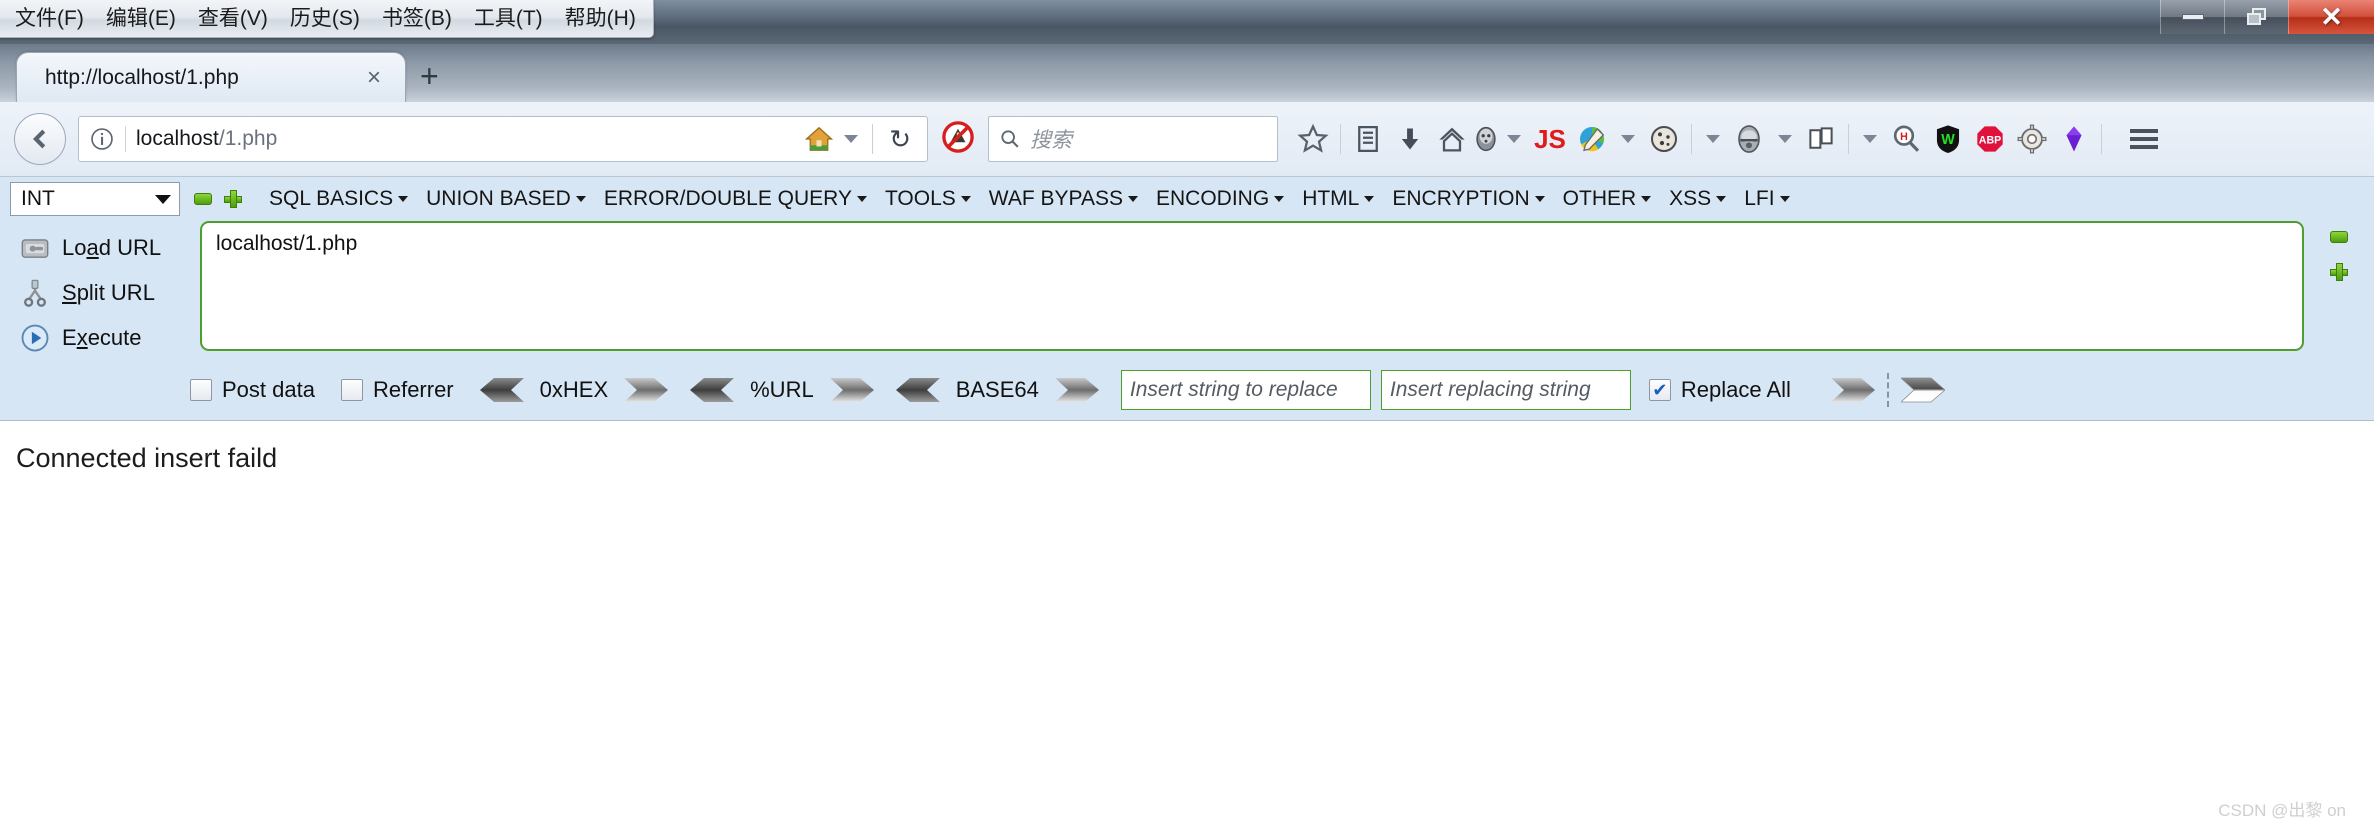 The height and width of the screenshot is (835, 2374). I want to click on close-icon: ✕, so click(2331, 16).